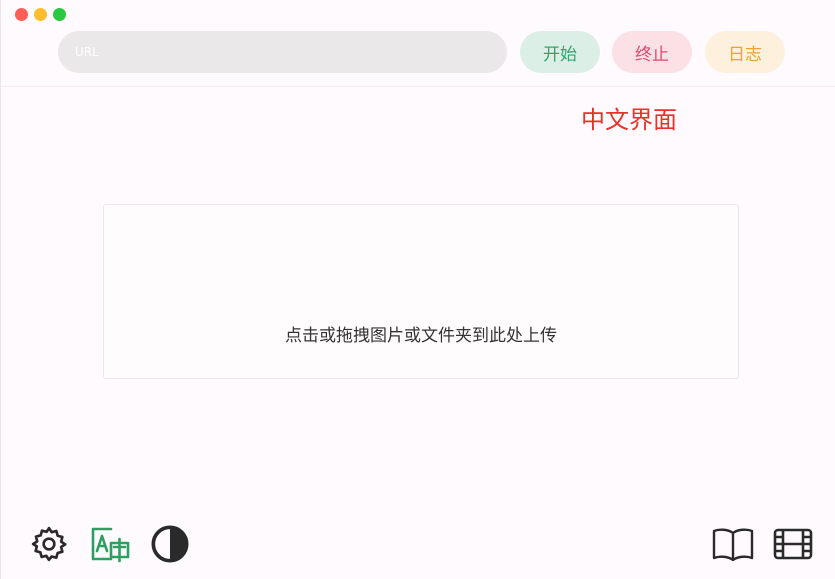  What do you see at coordinates (421, 336) in the screenshot?
I see `upload-hint: 点击或拖拽图片或文件夹到此处上传` at bounding box center [421, 336].